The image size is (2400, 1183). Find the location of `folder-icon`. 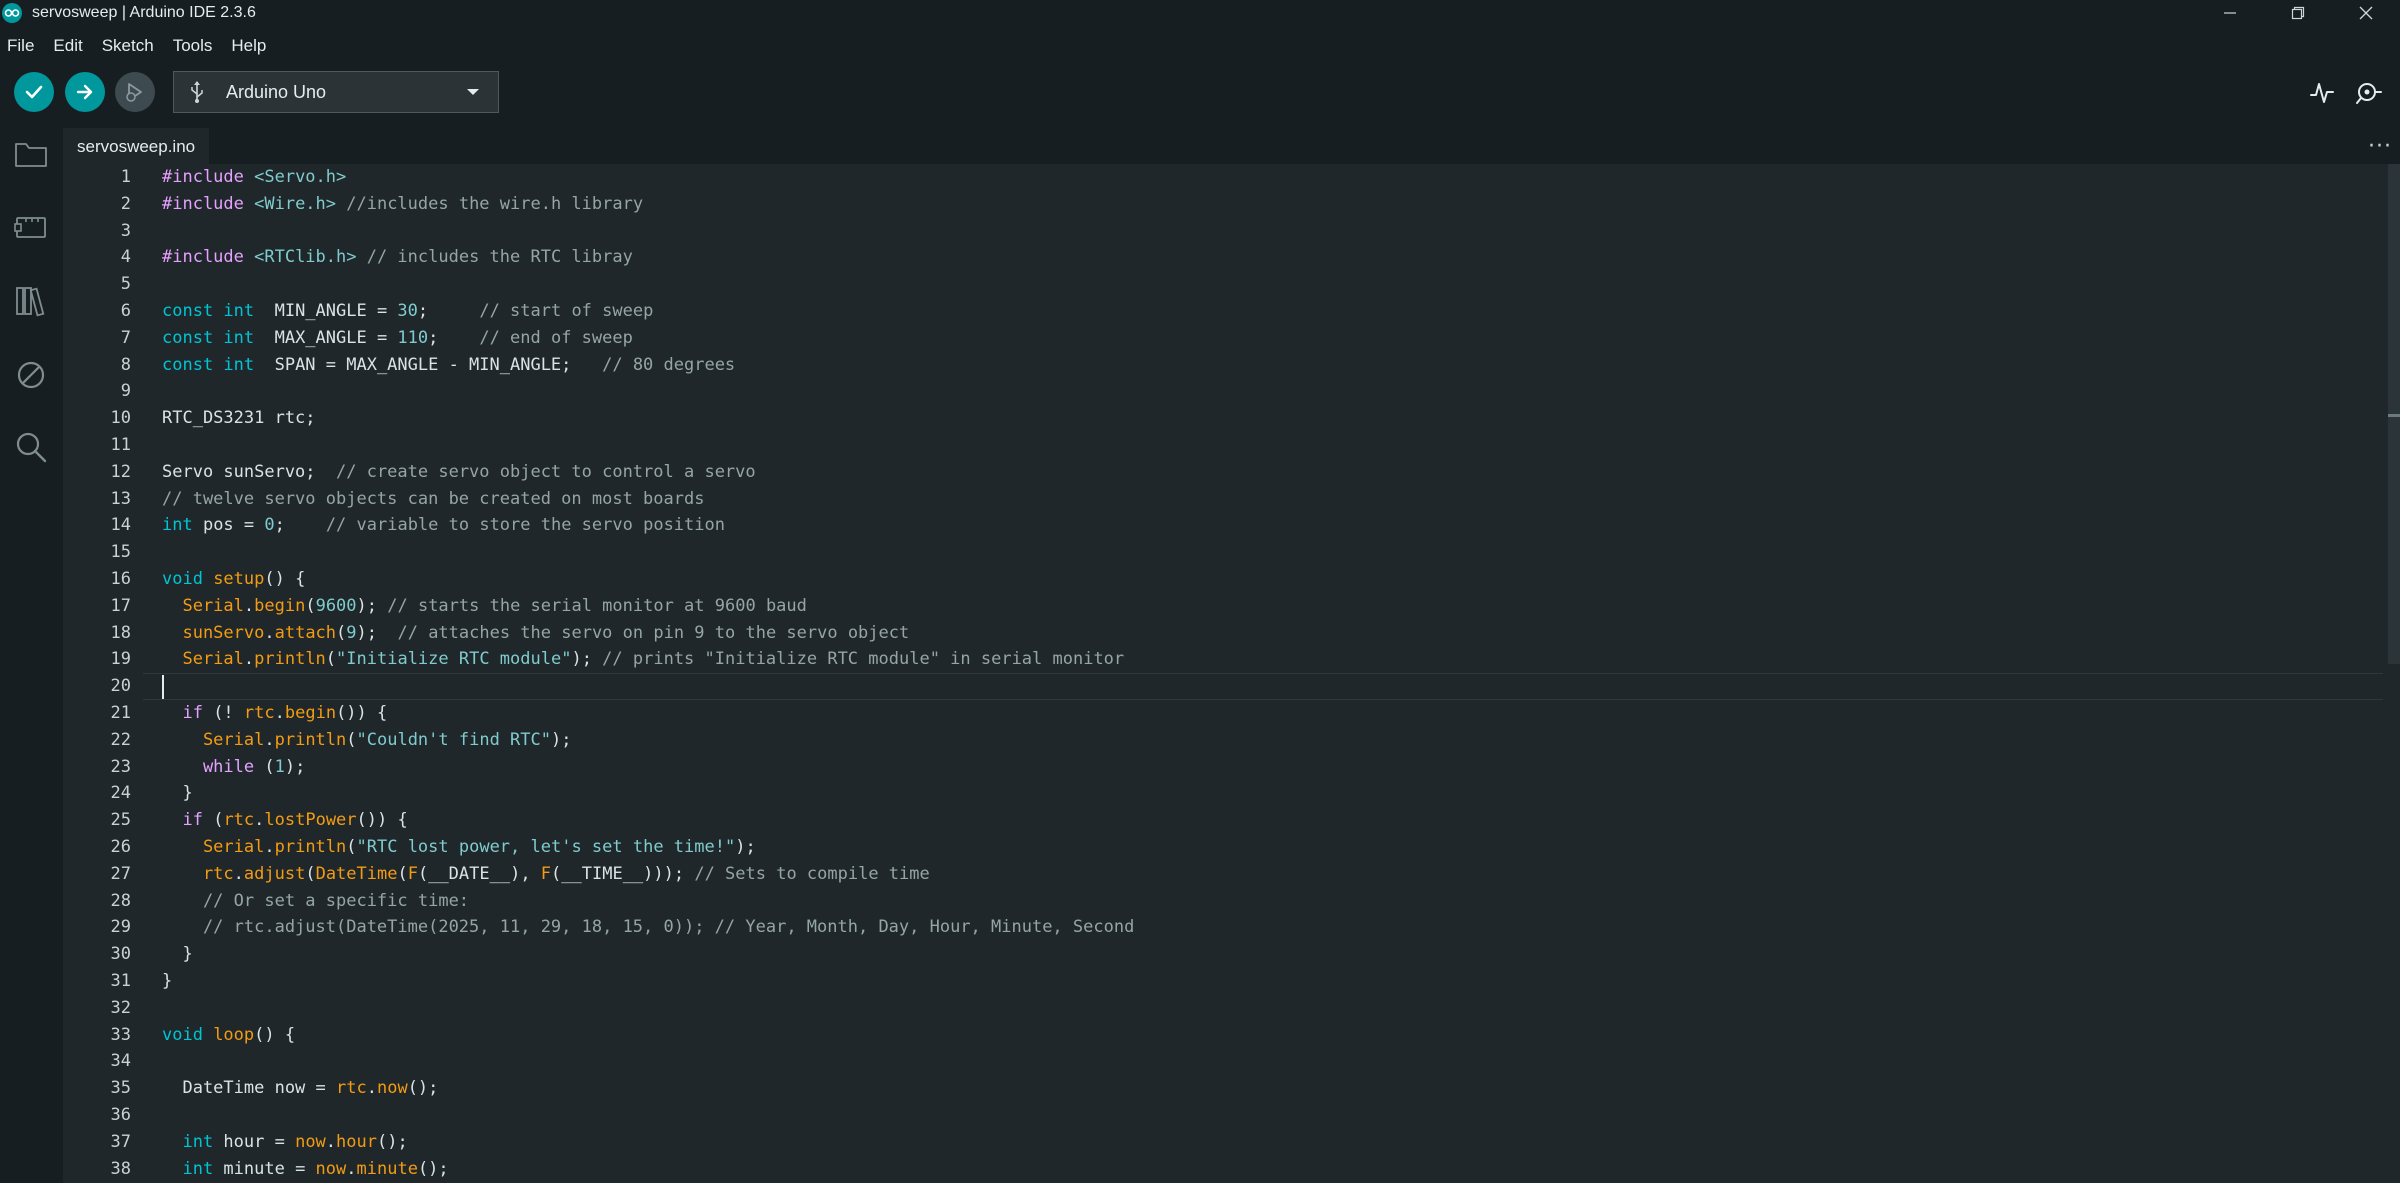

folder-icon is located at coordinates (31, 155).